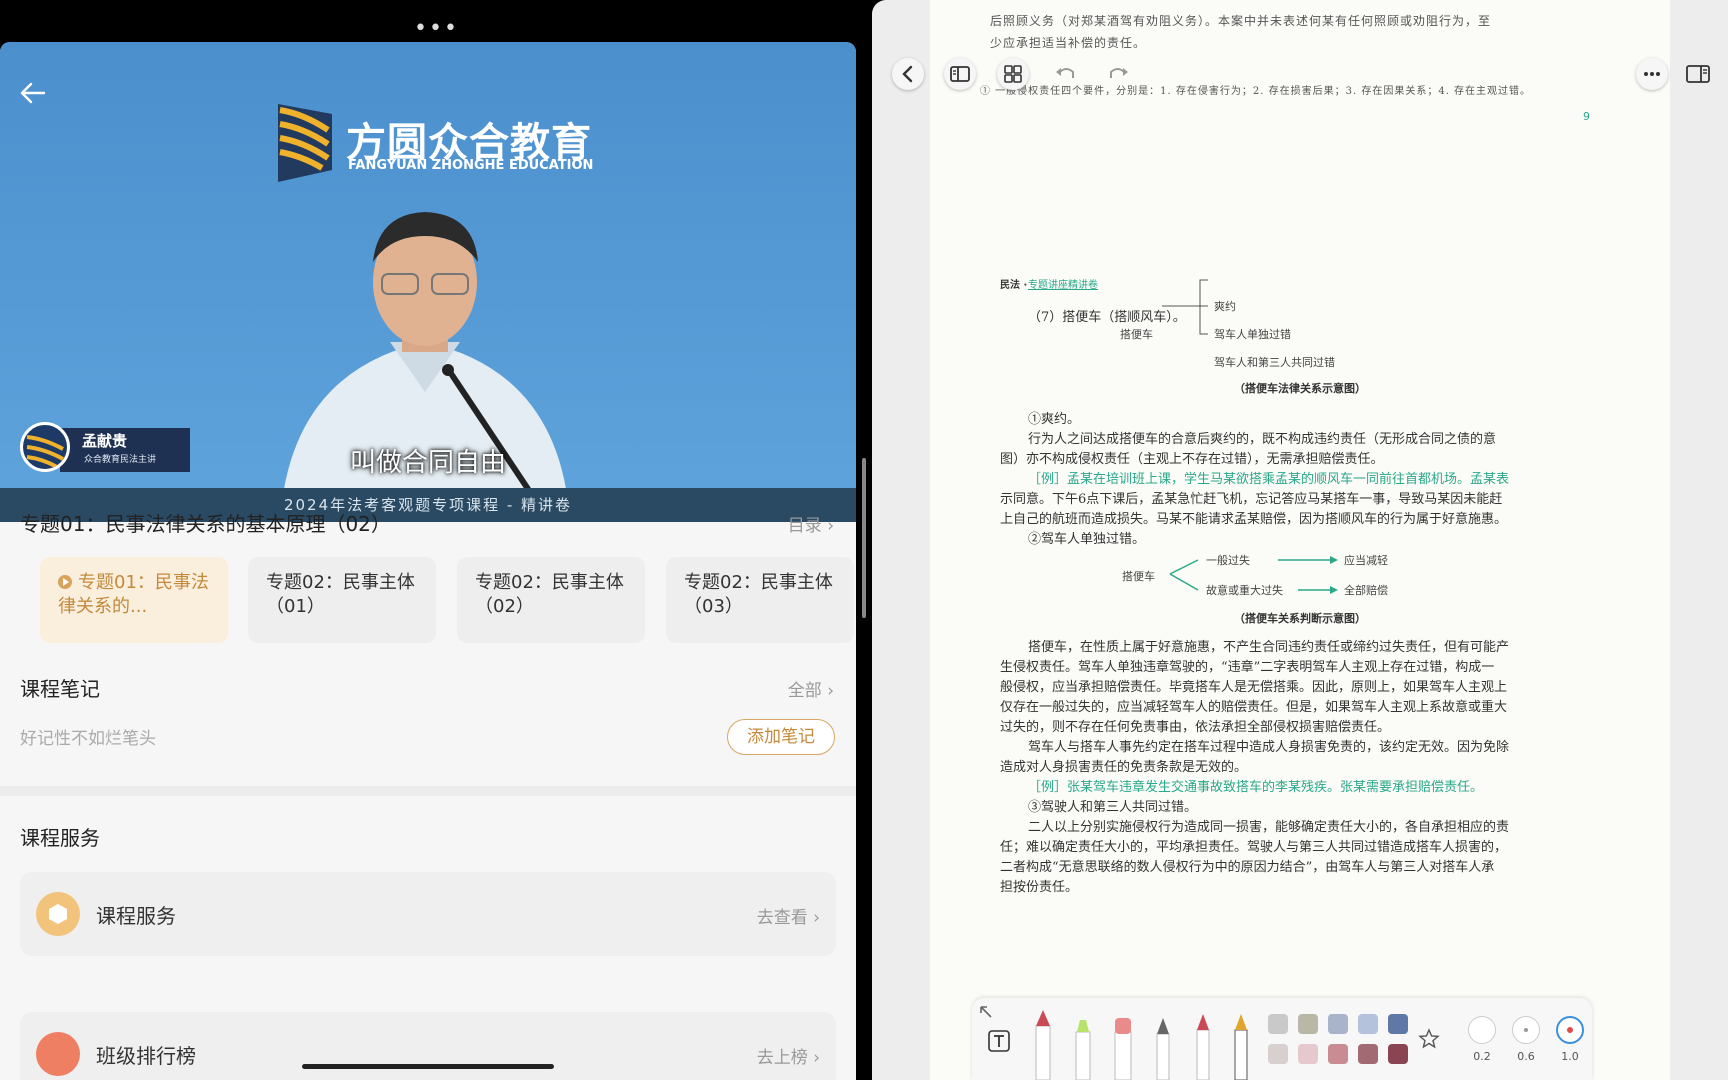  I want to click on diagram1-branch: 驾车人单独过错, so click(1252, 334).